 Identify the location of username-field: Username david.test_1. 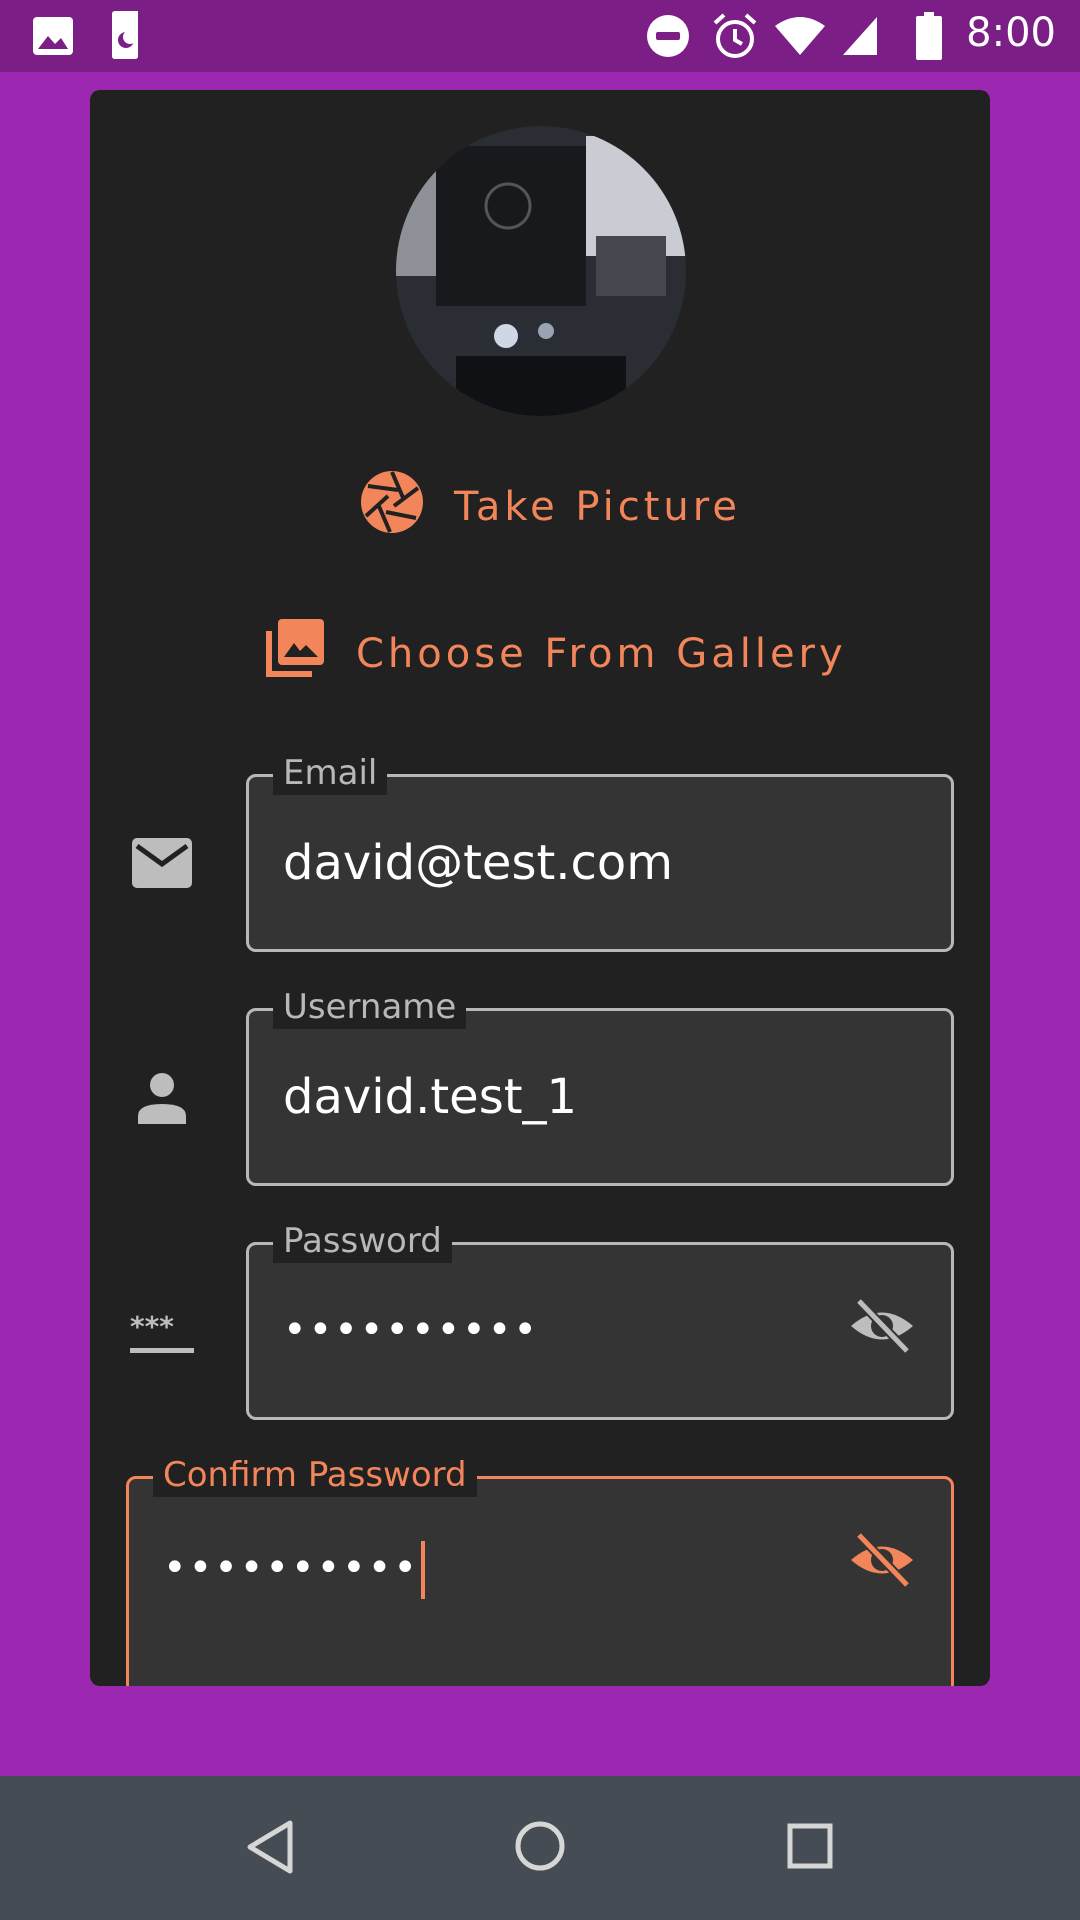
(600, 1085).